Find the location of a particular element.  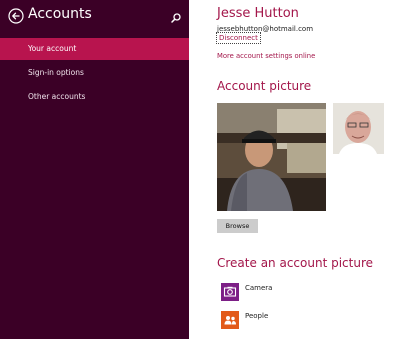

search-icon is located at coordinates (176, 18).